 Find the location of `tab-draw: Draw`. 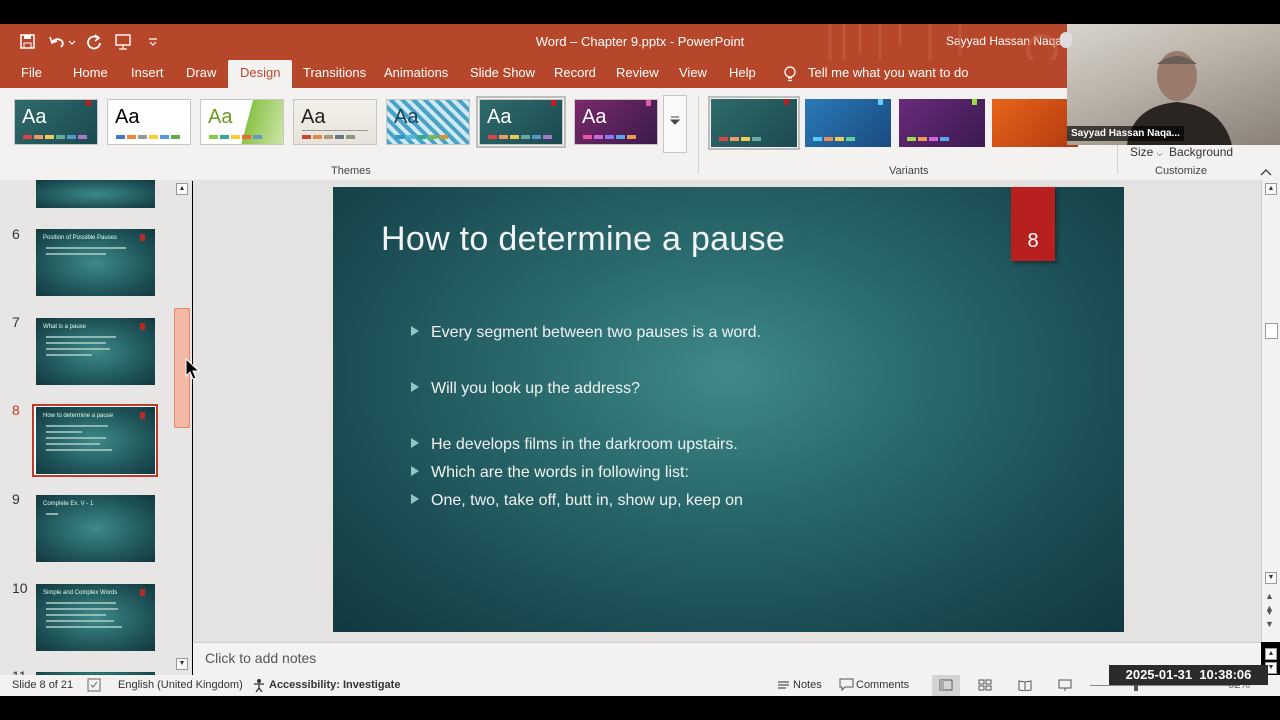

tab-draw: Draw is located at coordinates (201, 74).